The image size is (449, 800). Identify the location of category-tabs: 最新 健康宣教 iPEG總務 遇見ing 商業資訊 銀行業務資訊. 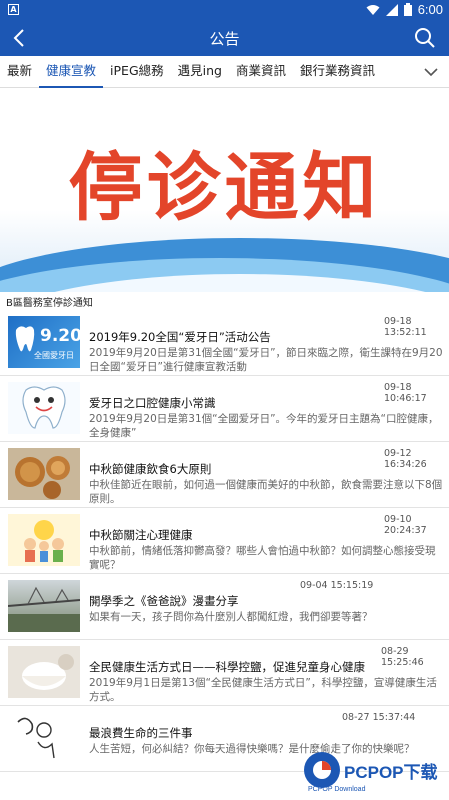
(224, 72).